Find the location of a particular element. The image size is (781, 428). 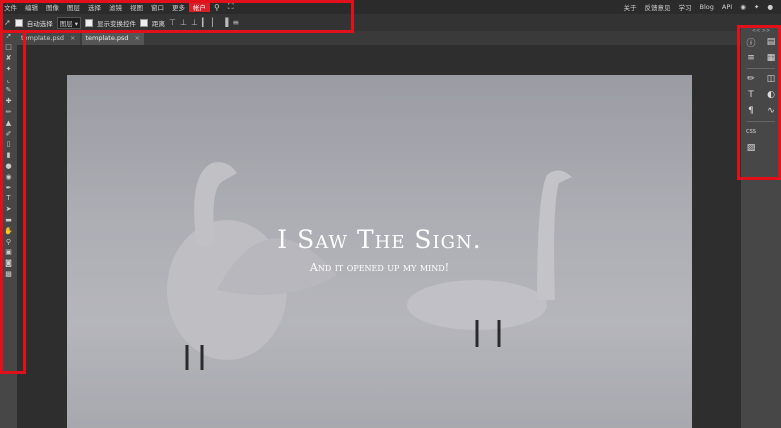

menu-view: 视图 is located at coordinates (136, 7).